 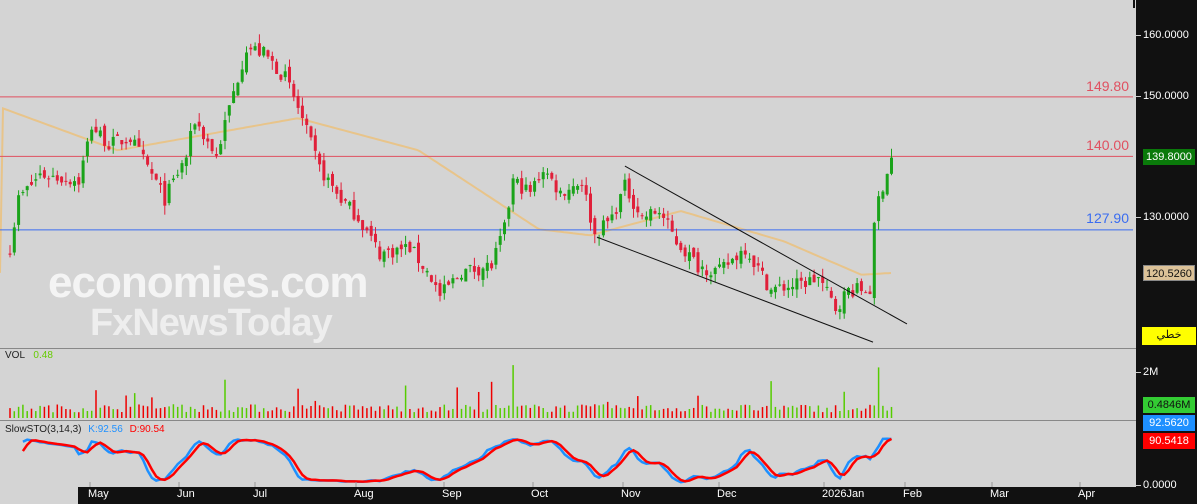 I want to click on level-label: 140.00, so click(x=1107, y=145).